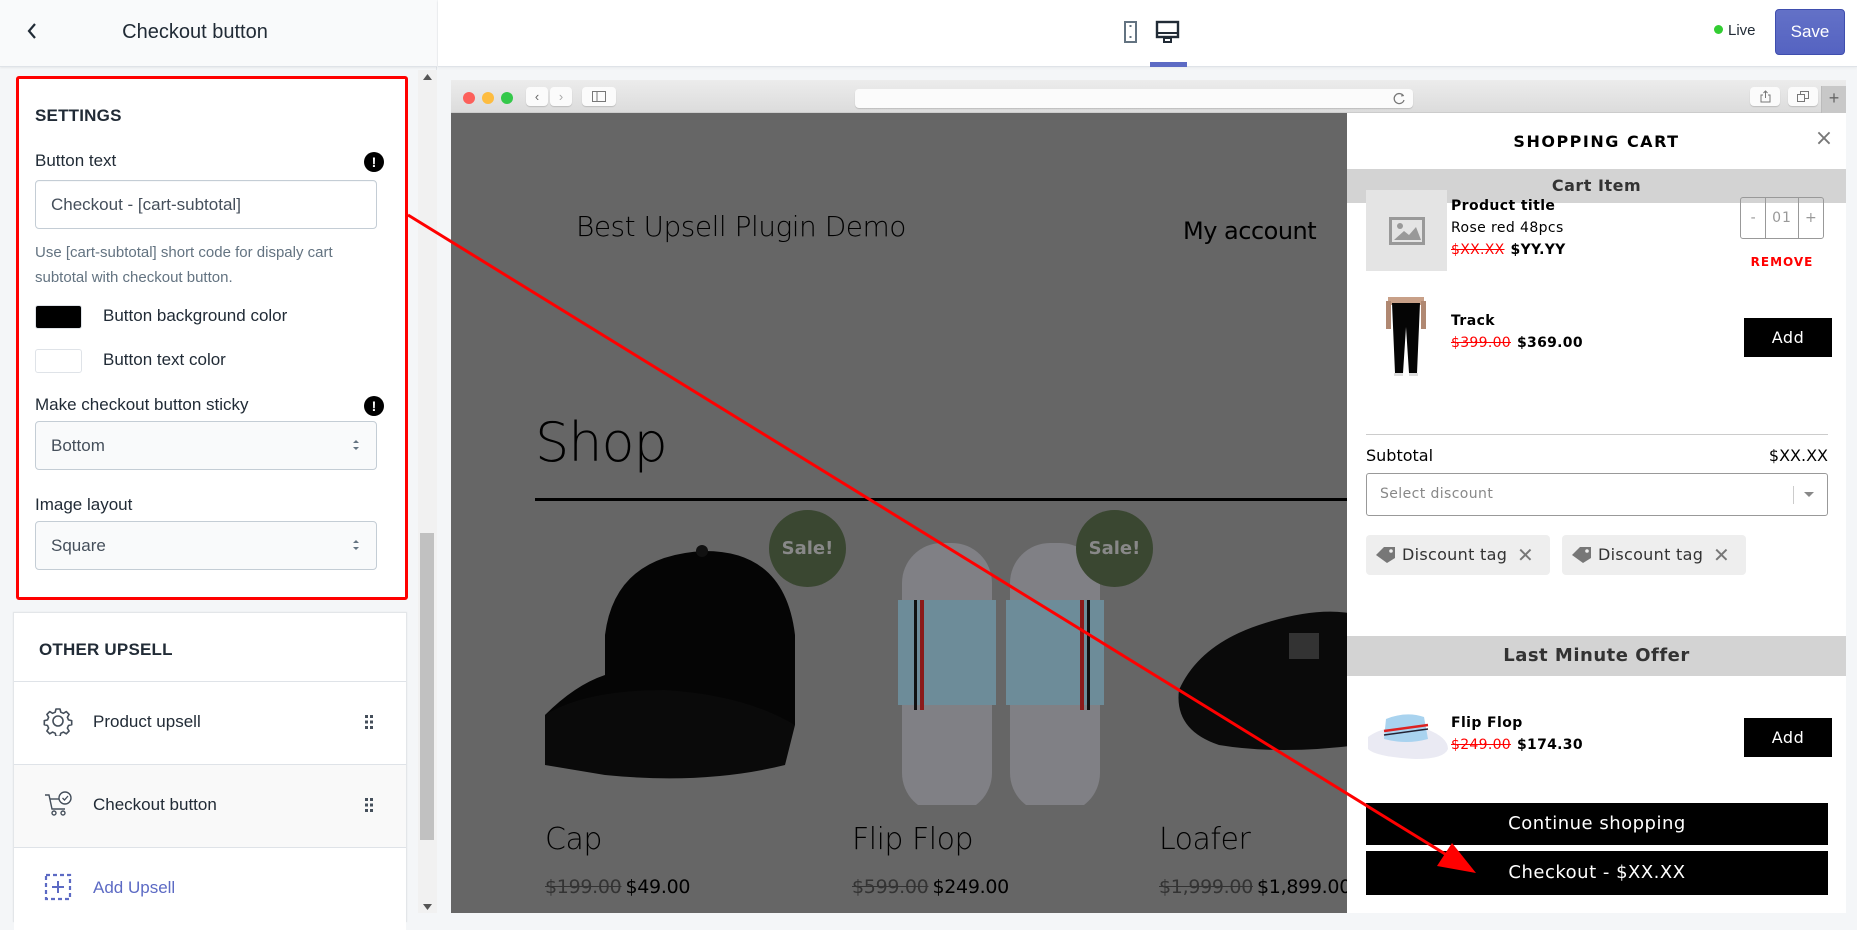 The width and height of the screenshot is (1857, 930). Describe the element at coordinates (1478, 250) in the screenshot. I see `old-price: $XX.XX` at that location.